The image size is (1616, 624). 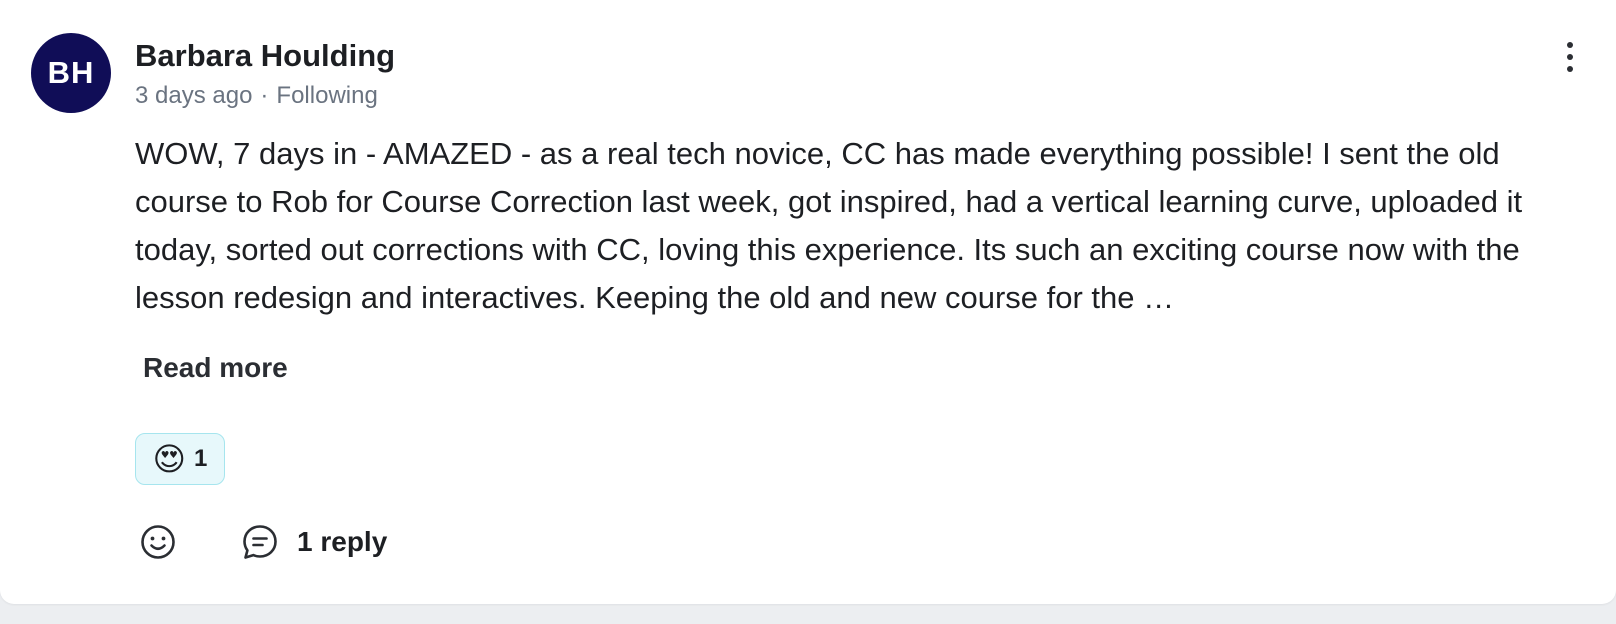 I want to click on reaction-chip: 😍 1, so click(x=180, y=459).